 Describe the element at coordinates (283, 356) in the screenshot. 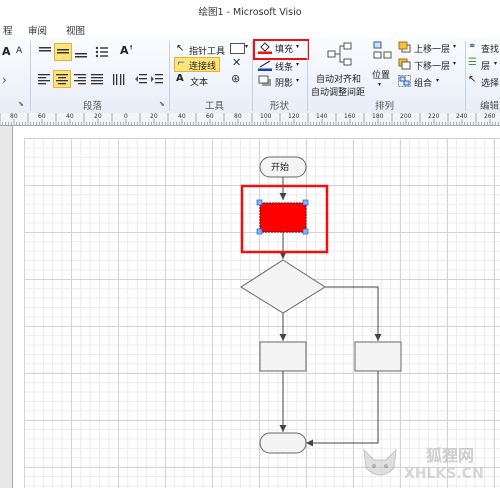

I see `process-shape-left` at that location.